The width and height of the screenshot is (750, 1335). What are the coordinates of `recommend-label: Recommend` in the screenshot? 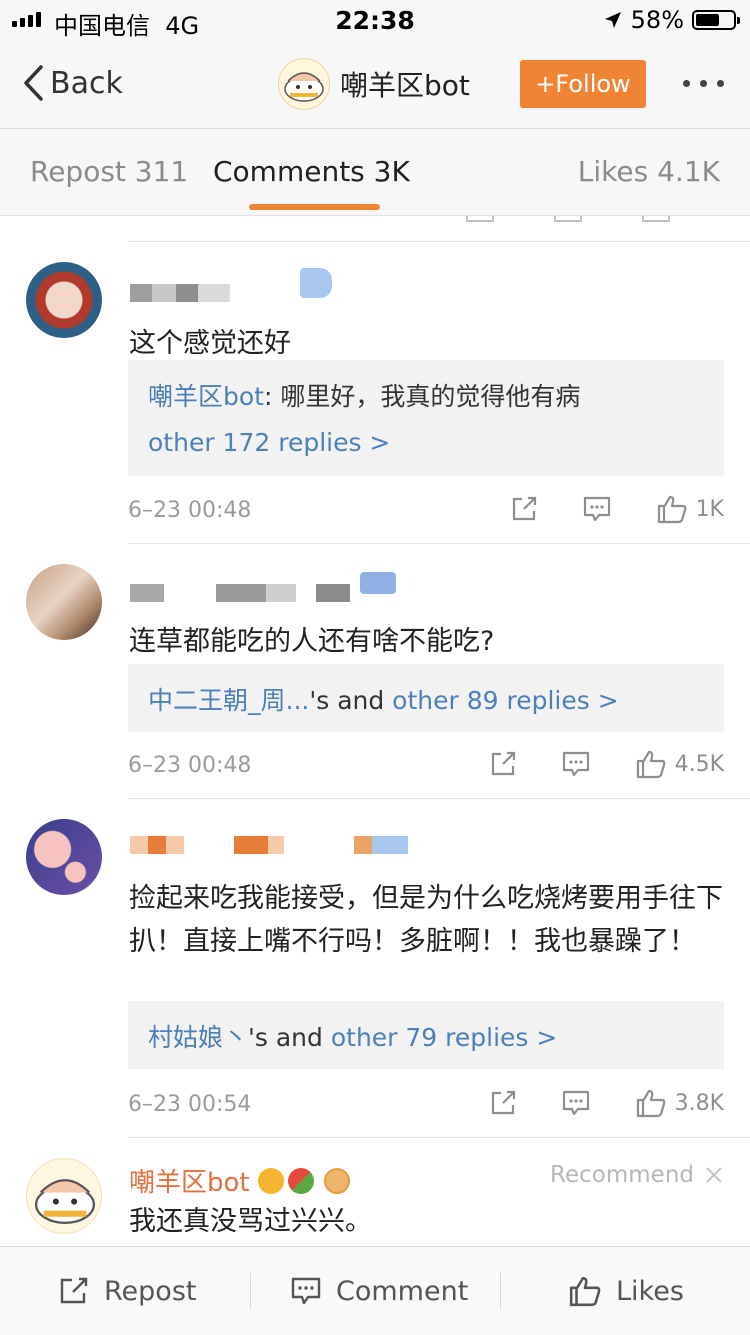 It's located at (622, 1175).